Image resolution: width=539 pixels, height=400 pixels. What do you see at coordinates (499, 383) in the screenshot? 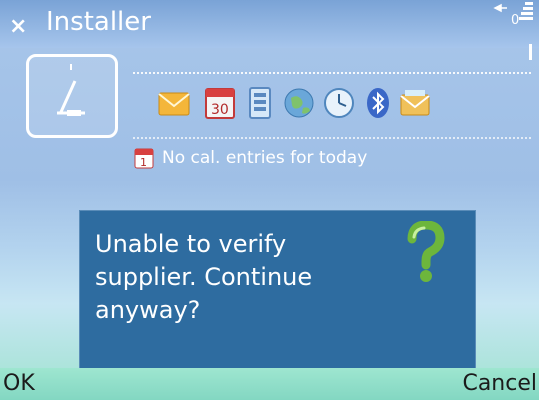
I see `cancel-softkey: Cancel` at bounding box center [499, 383].